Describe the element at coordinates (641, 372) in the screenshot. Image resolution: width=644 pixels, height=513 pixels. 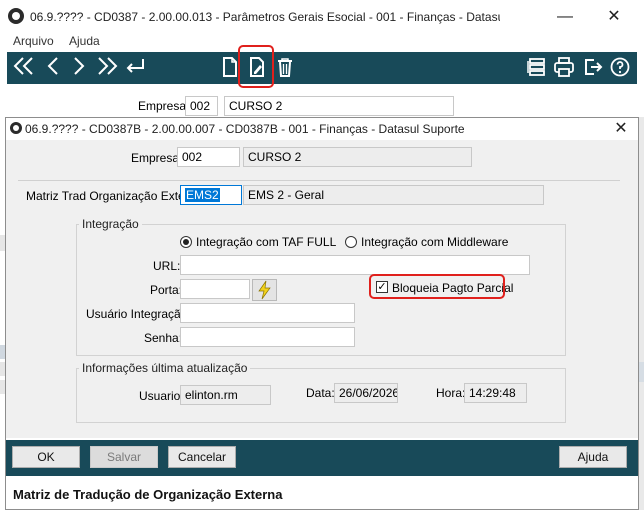
I see `parent-content-fragment` at that location.